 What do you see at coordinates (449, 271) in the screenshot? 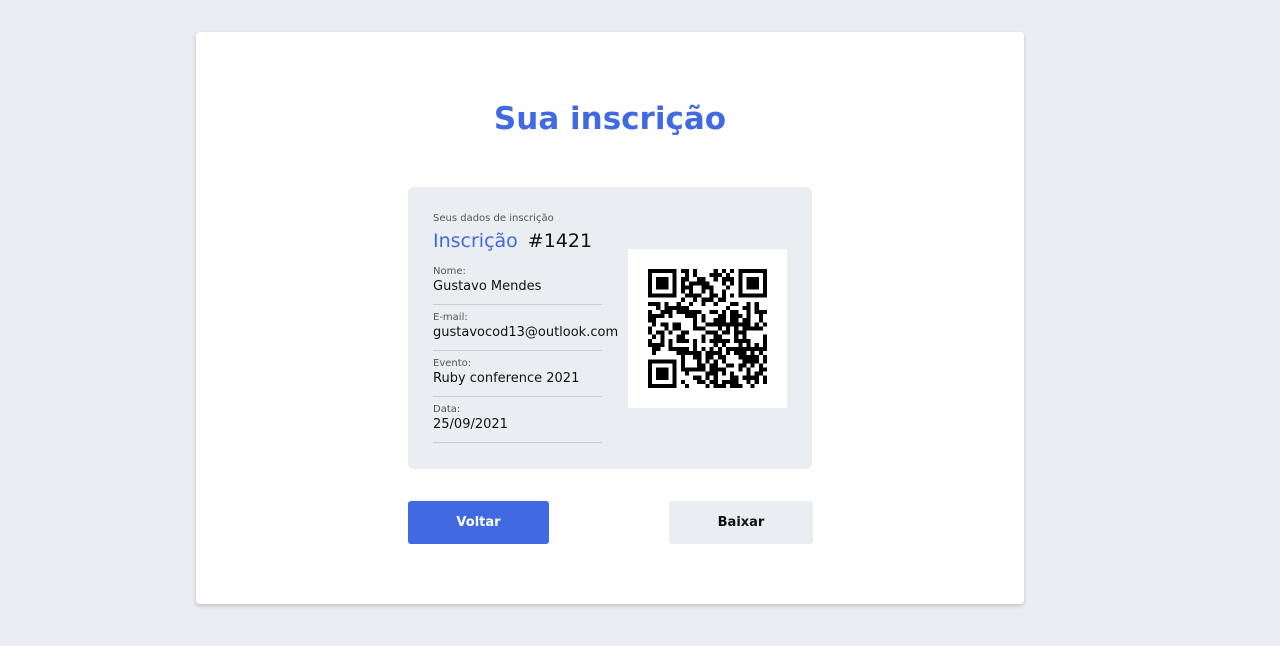
I see `field-name-label: Nome:` at bounding box center [449, 271].